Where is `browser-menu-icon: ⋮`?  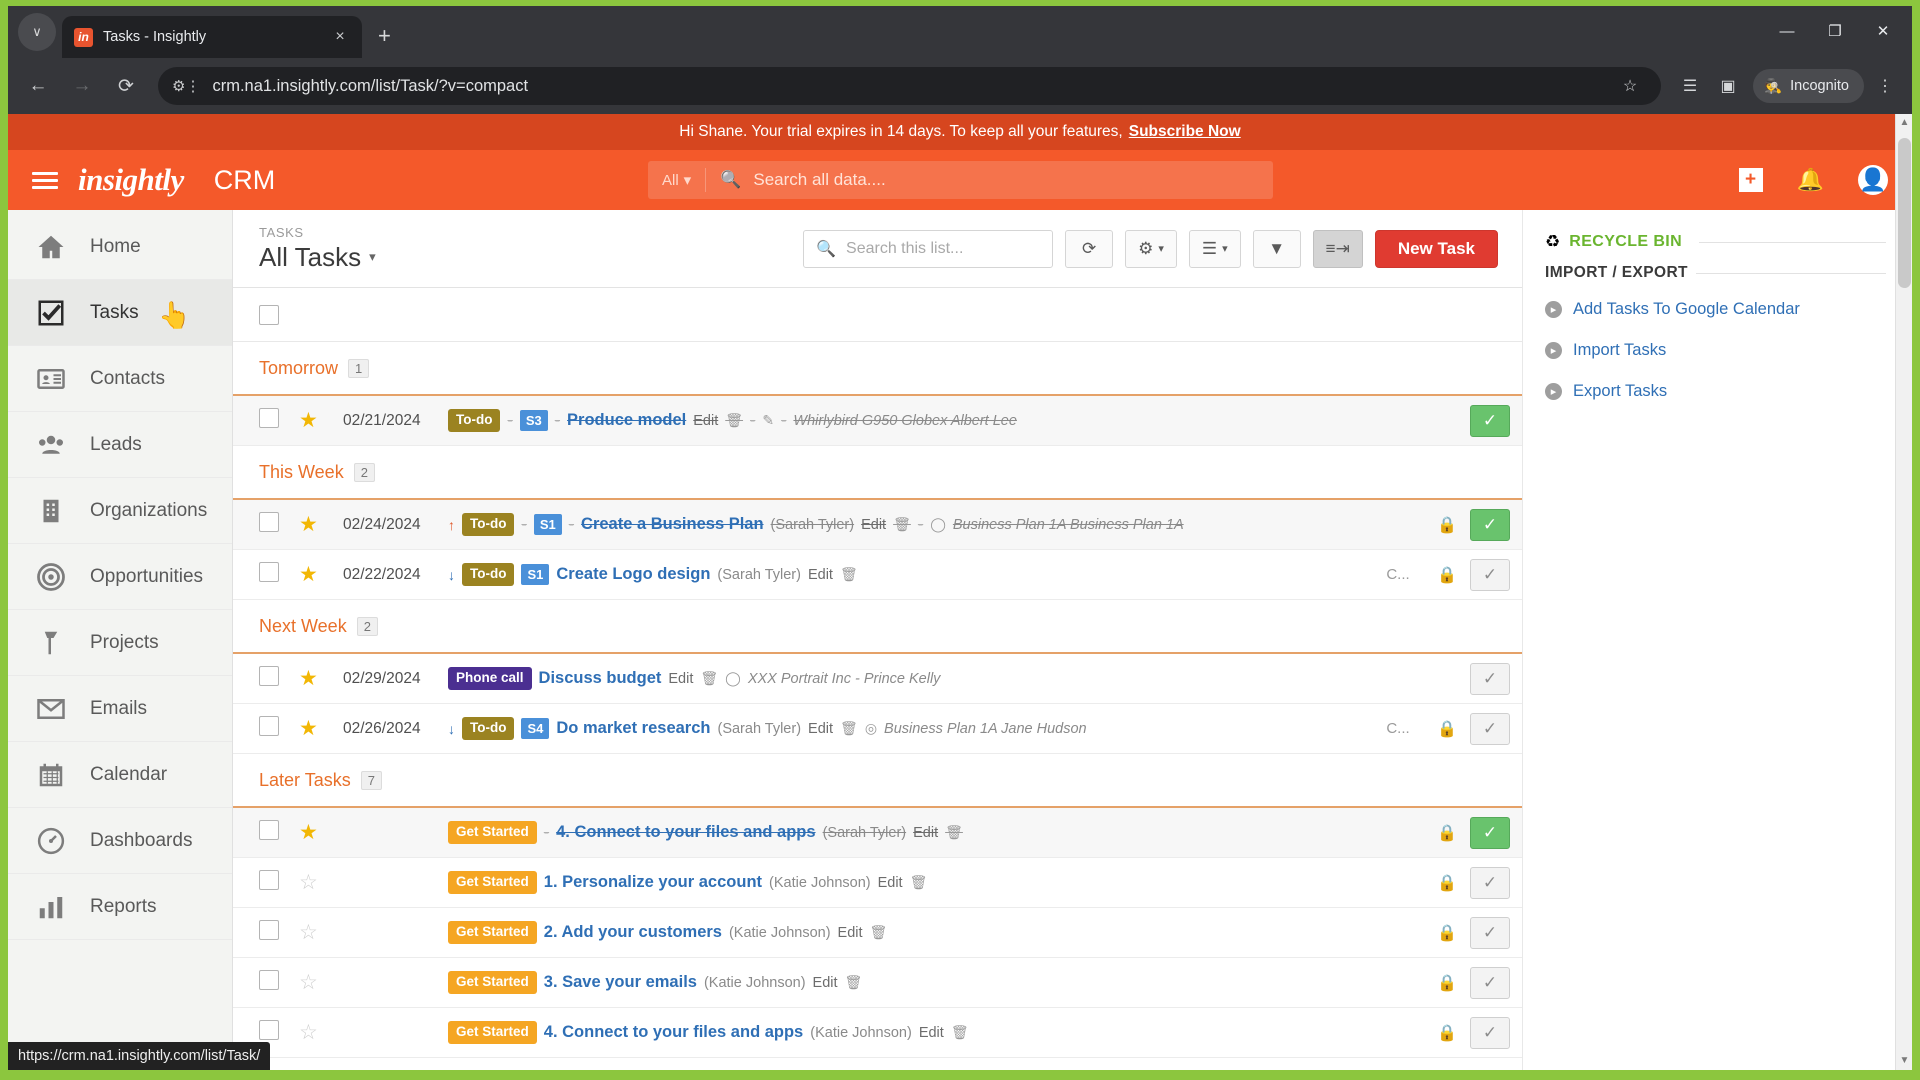
browser-menu-icon: ⋮ is located at coordinates (1885, 86).